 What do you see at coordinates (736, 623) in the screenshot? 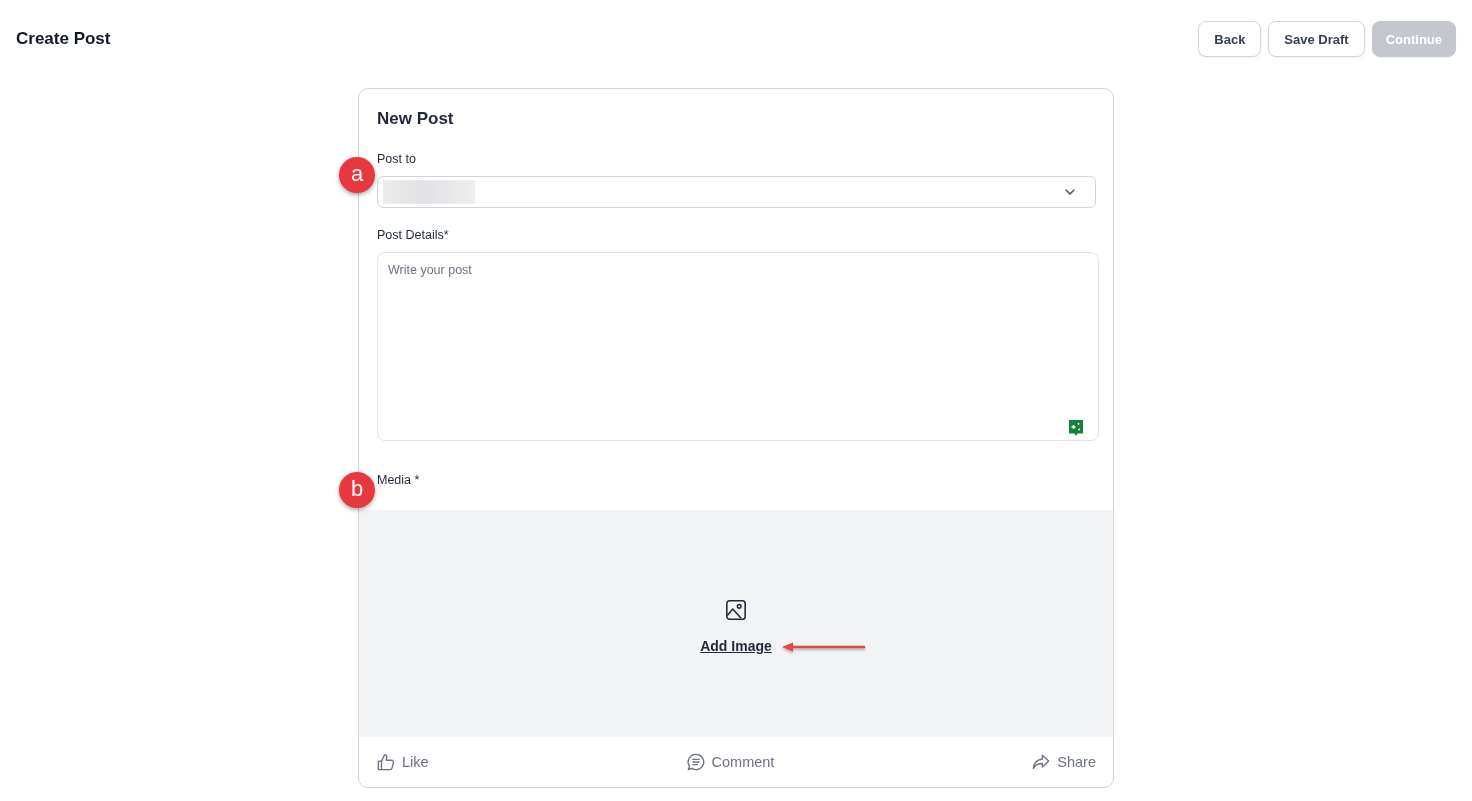
I see `media-dropzone: Add Image` at bounding box center [736, 623].